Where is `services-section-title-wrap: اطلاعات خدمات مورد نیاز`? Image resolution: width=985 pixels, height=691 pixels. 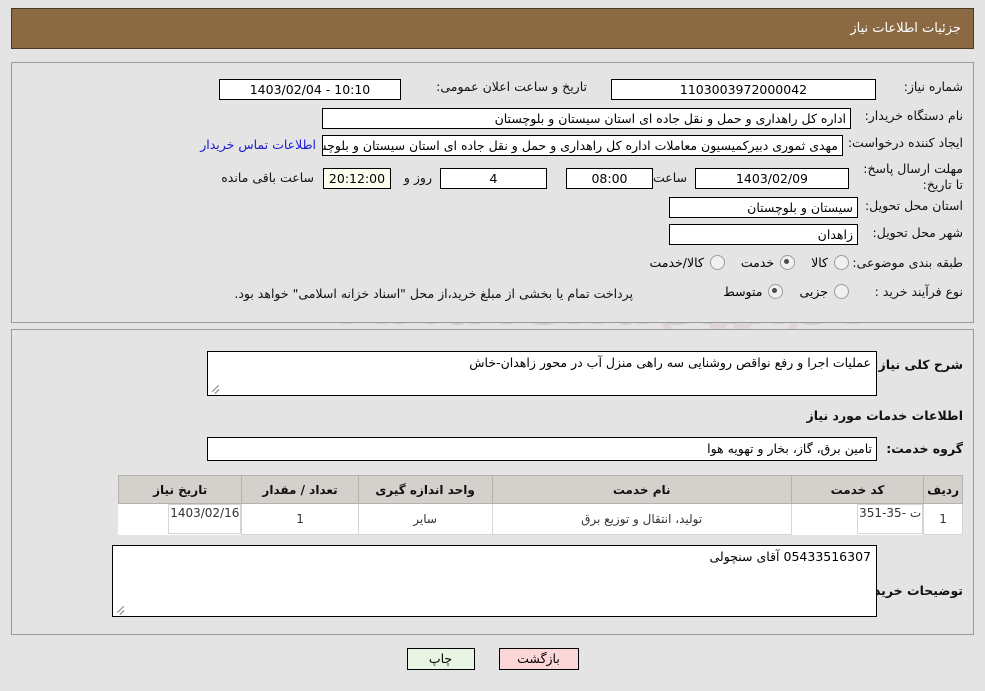 services-section-title-wrap: اطلاعات خدمات مورد نیاز is located at coordinates (885, 415).